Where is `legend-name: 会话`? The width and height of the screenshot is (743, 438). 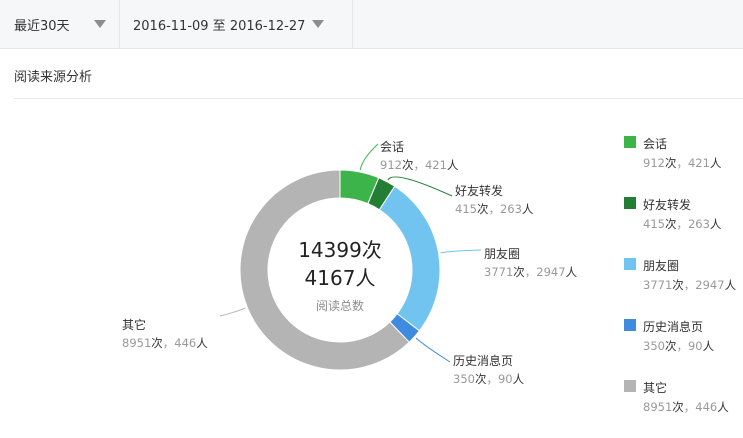 legend-name: 会话 is located at coordinates (655, 144).